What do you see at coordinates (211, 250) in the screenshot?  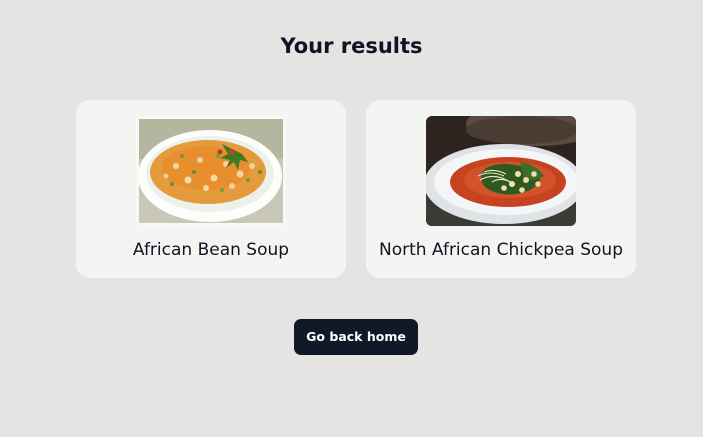 I see `recipe-title: African Bean Soup` at bounding box center [211, 250].